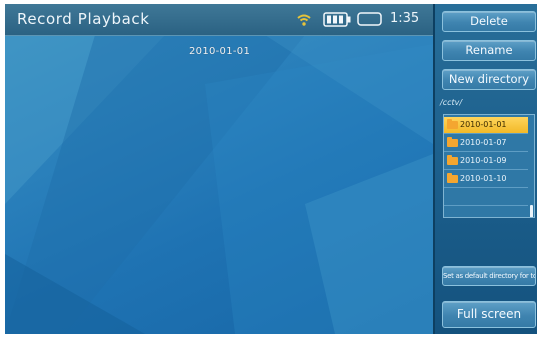 This screenshot has width=542, height=338. I want to click on app-title: Record Playback, so click(83, 19).